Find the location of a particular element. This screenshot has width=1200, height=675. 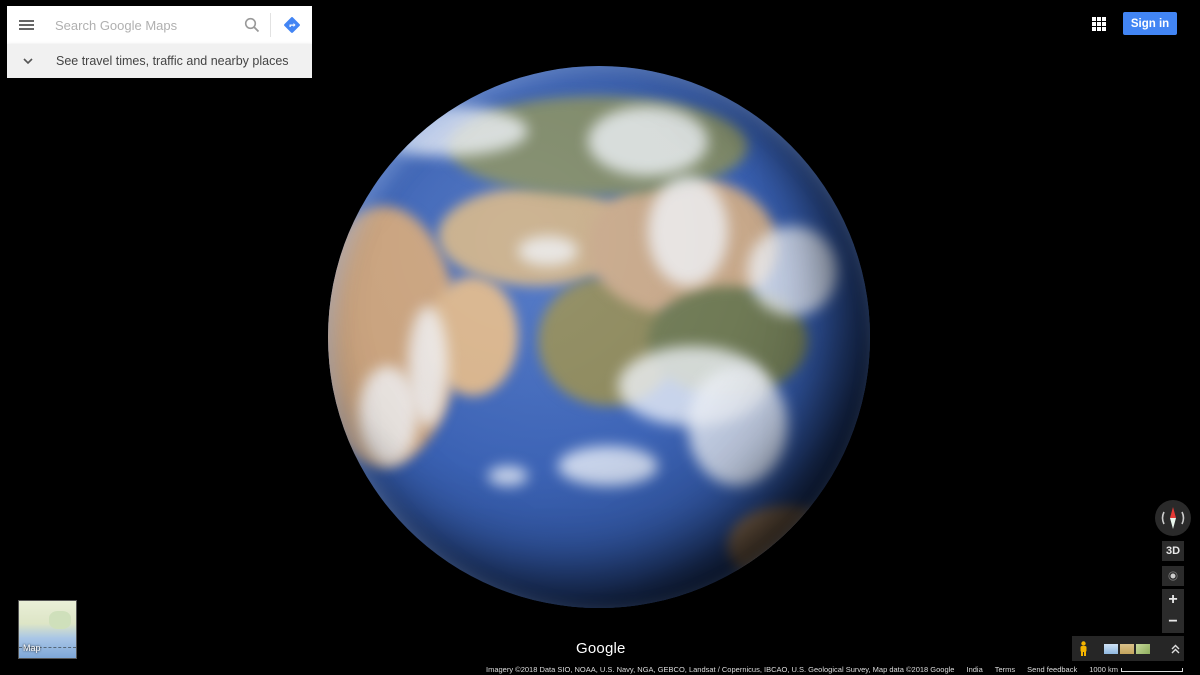

zoom-out-button: − is located at coordinates (1172, 622).